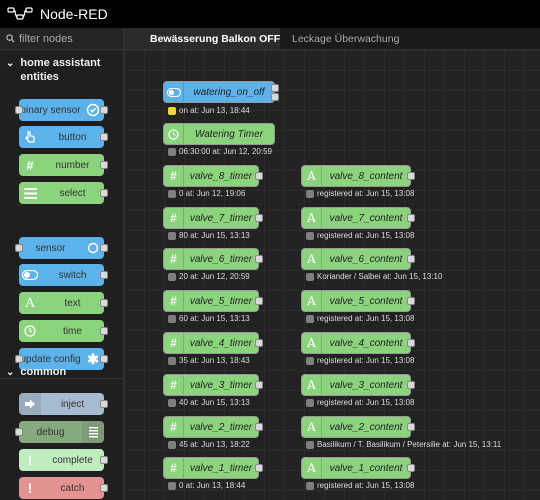 This screenshot has height=500, width=540. What do you see at coordinates (63, 460) in the screenshot?
I see `palette-node-complete: ! complete` at bounding box center [63, 460].